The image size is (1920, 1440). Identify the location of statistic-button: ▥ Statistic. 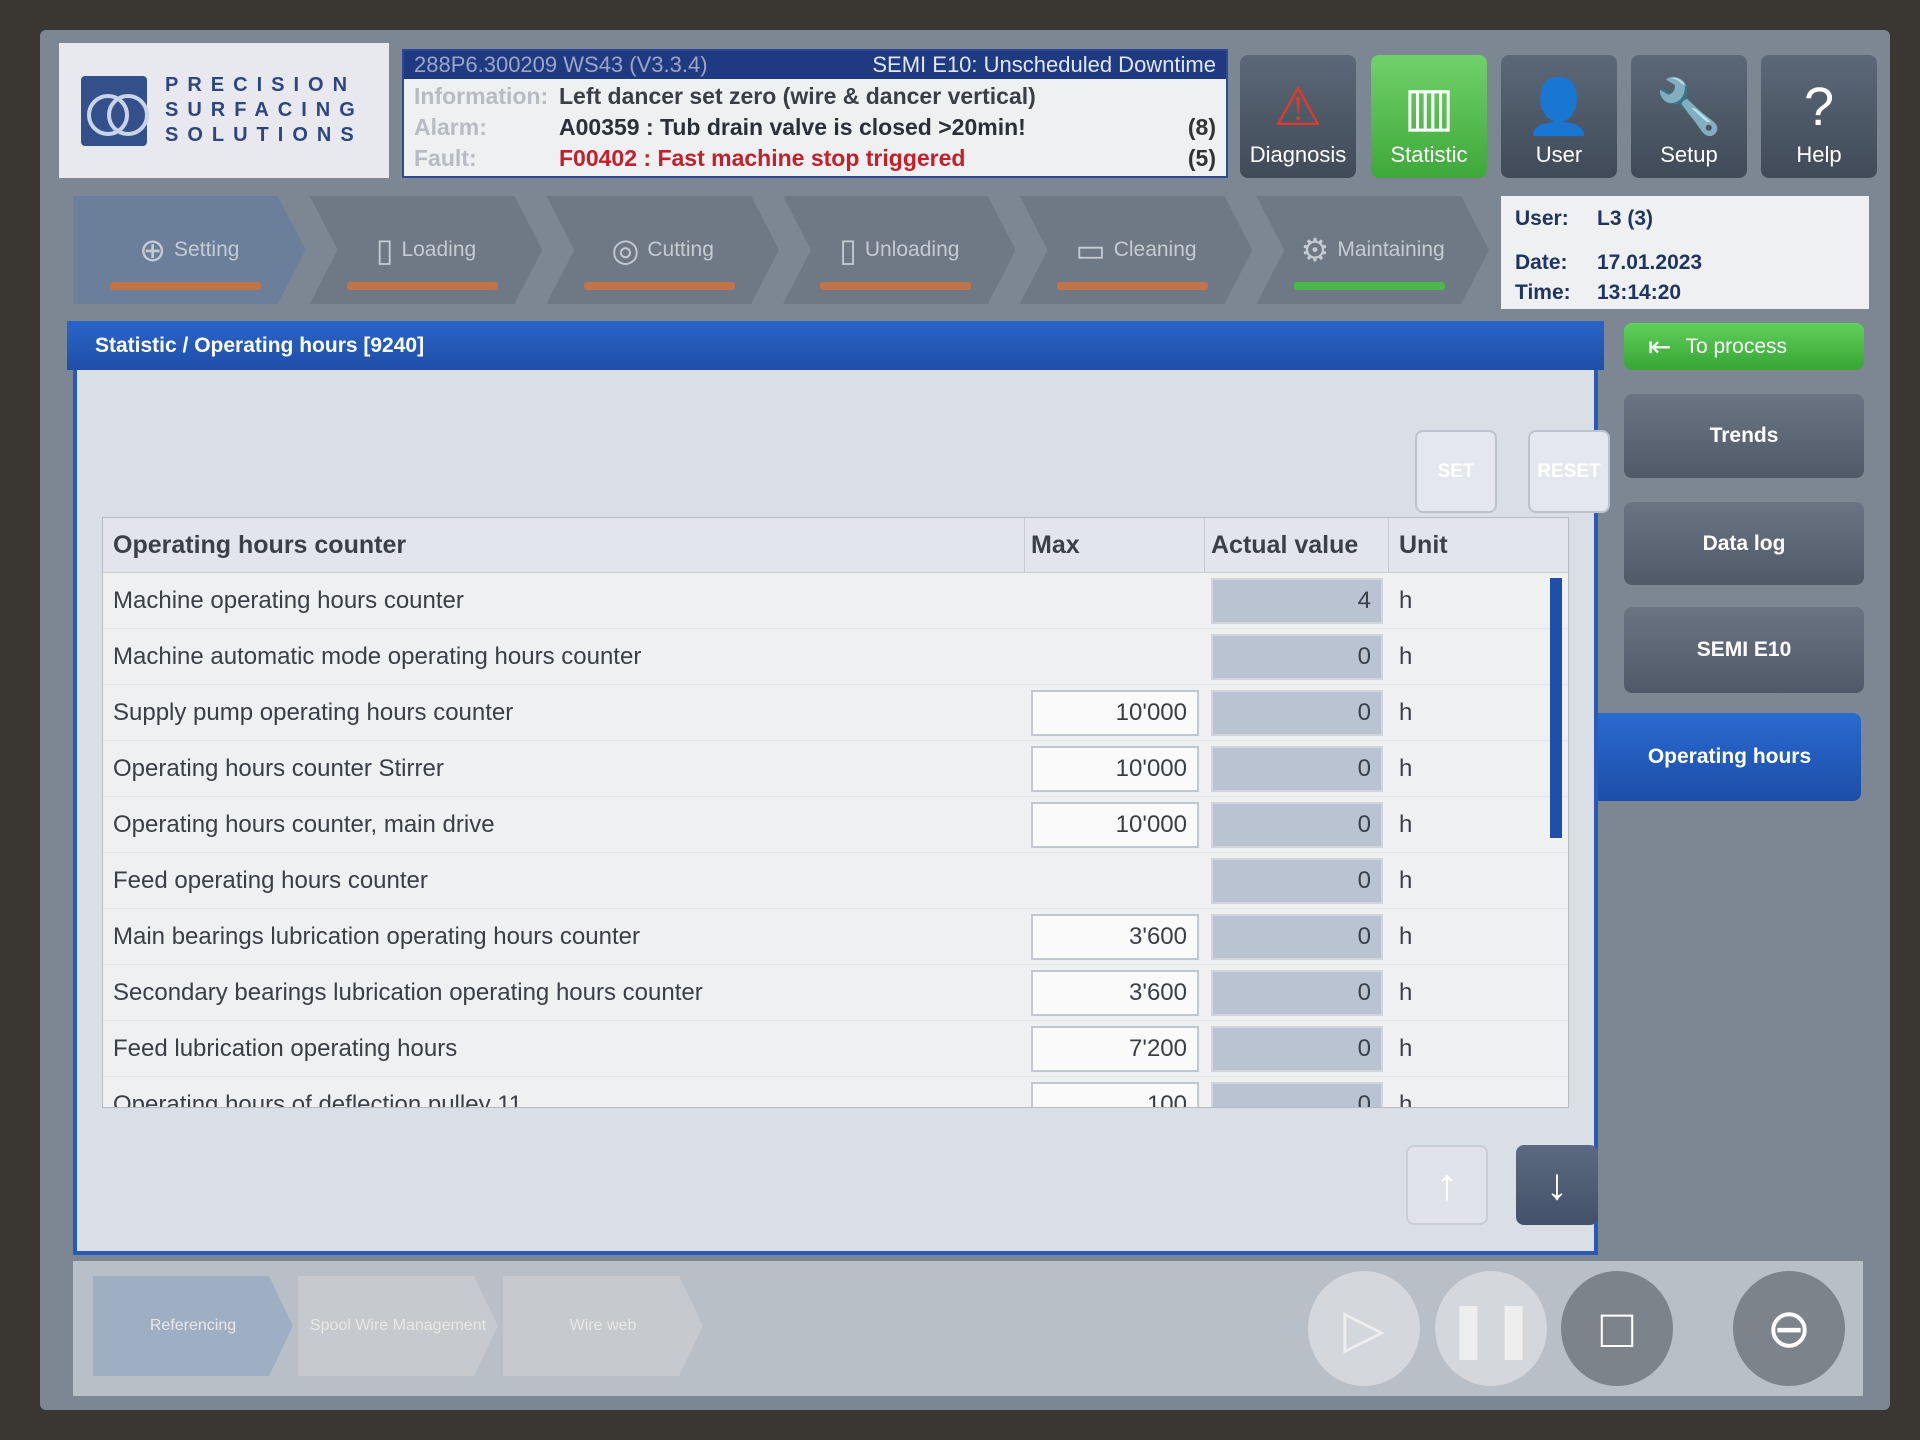
(1429, 116).